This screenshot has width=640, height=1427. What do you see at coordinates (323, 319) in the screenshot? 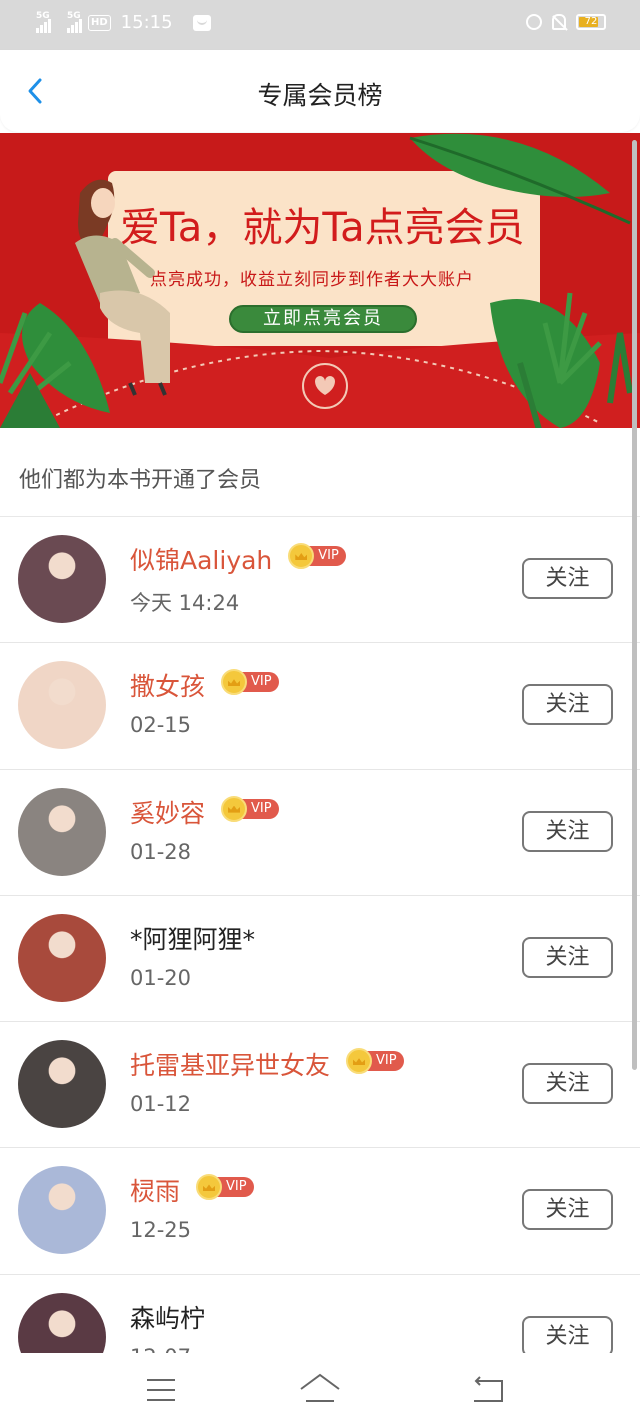
I see `light-up-membership-button: 立即点亮会员` at bounding box center [323, 319].